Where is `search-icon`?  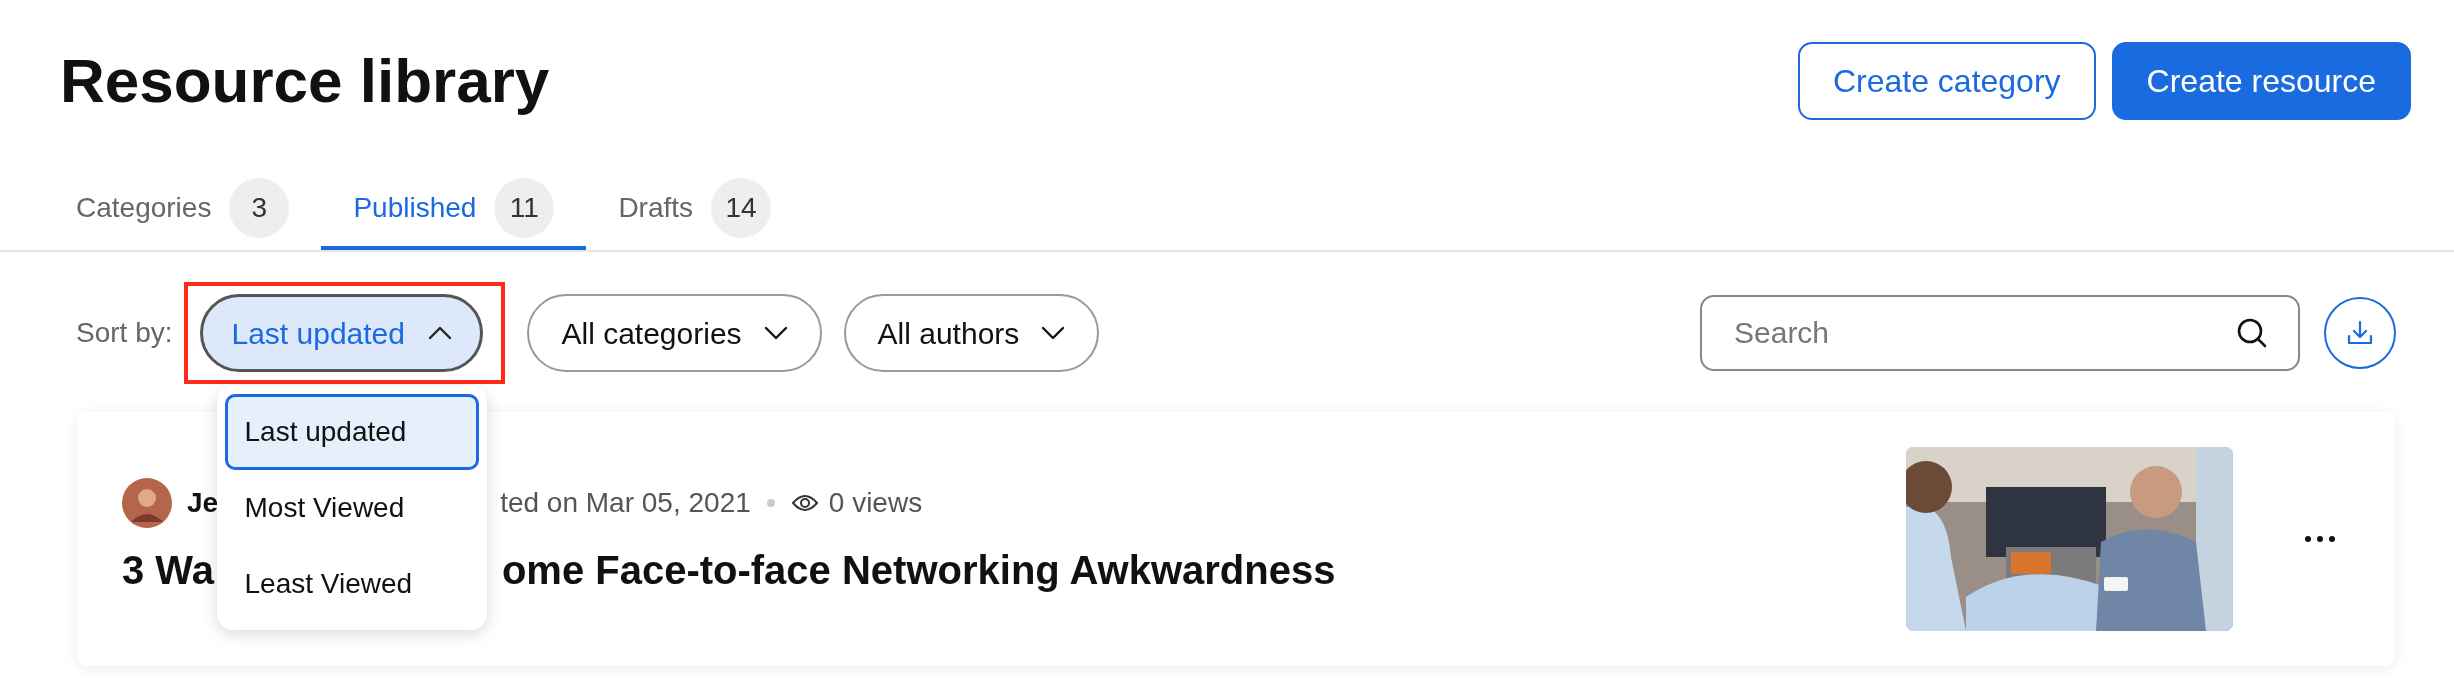
search-icon is located at coordinates (2252, 333).